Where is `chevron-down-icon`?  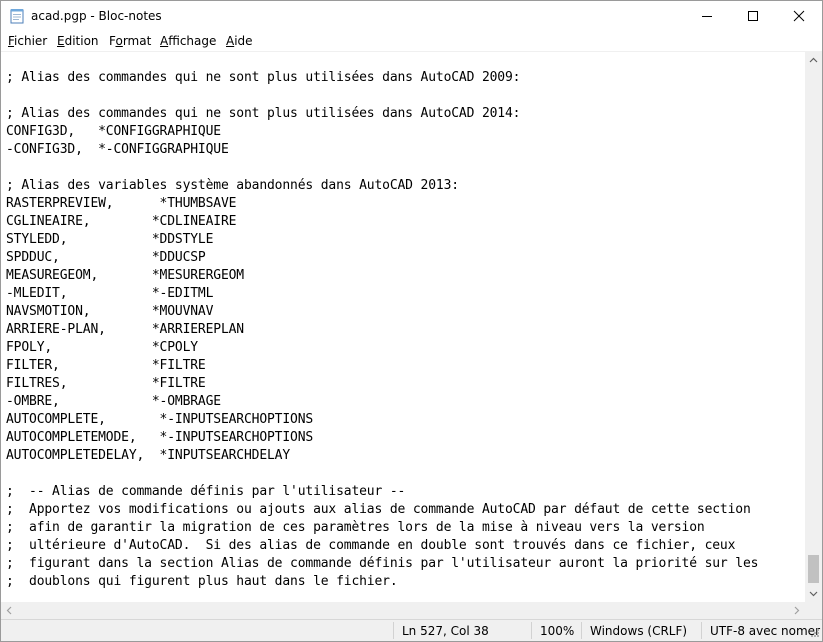 chevron-down-icon is located at coordinates (813, 594).